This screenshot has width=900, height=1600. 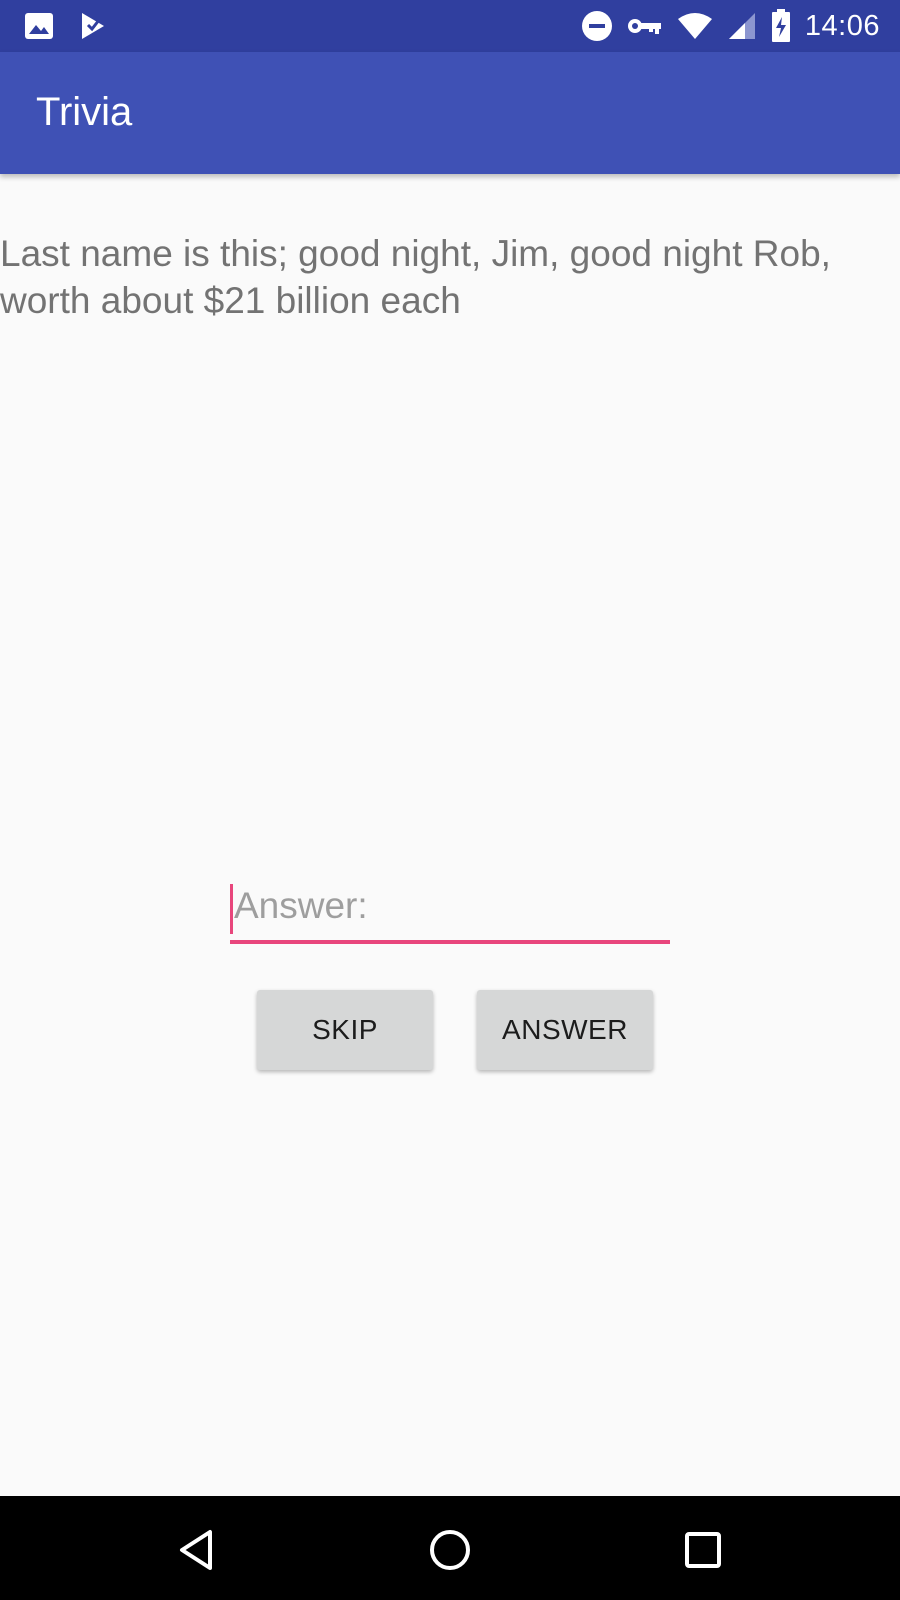 What do you see at coordinates (781, 26) in the screenshot?
I see `battery-charging-icon` at bounding box center [781, 26].